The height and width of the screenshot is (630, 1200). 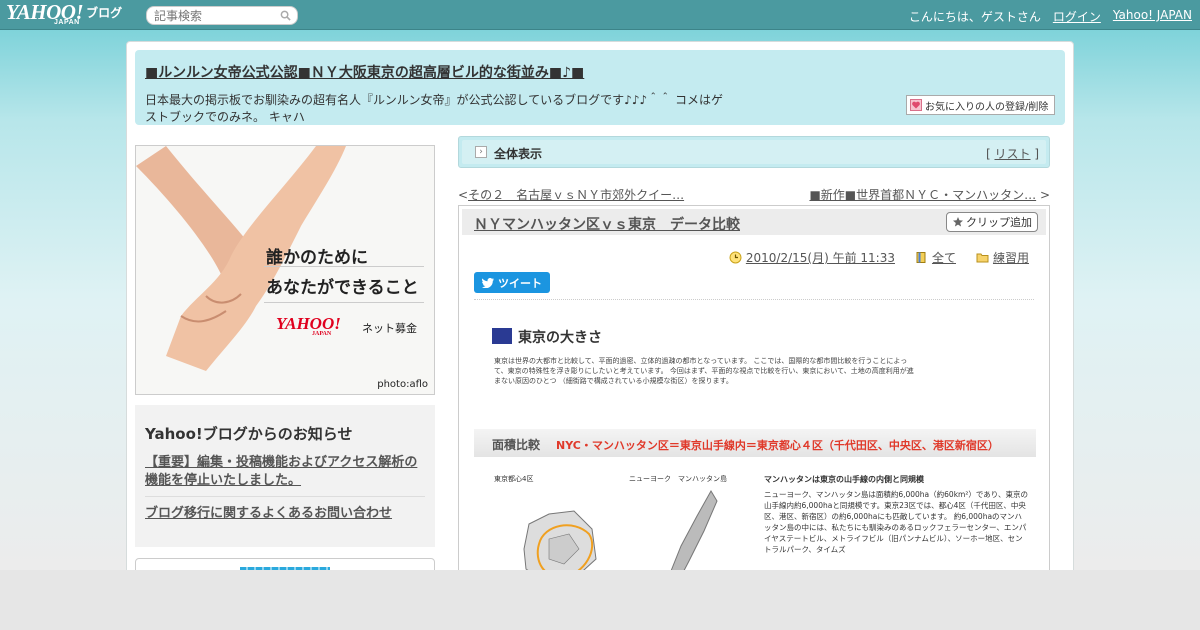 What do you see at coordinates (520, 283) in the screenshot?
I see `tweet-label: ツイート` at bounding box center [520, 283].